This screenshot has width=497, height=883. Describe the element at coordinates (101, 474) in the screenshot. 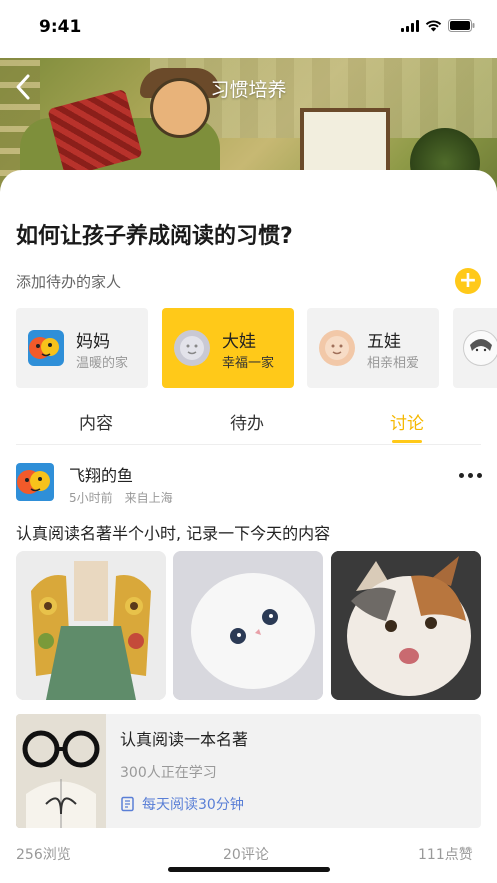

I see `post-author-name: 飞翔的鱼` at that location.